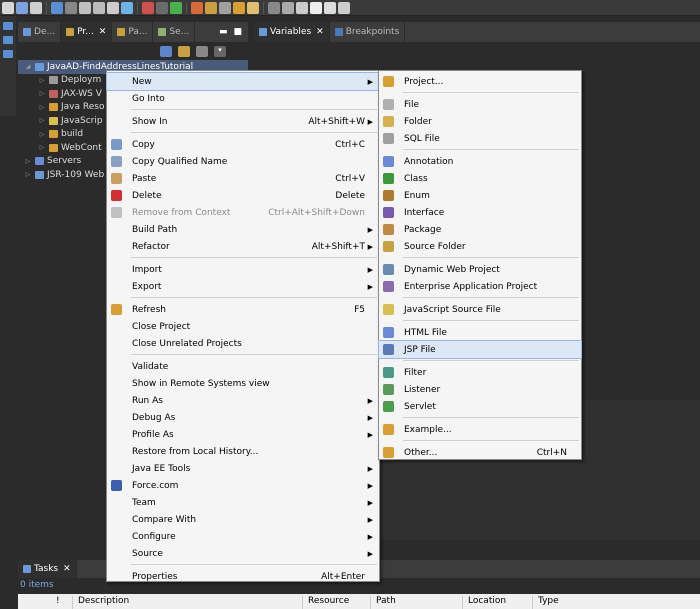 The width and height of the screenshot is (700, 609). Describe the element at coordinates (480, 406) in the screenshot. I see `menu-item-servlet: Servlet` at that location.